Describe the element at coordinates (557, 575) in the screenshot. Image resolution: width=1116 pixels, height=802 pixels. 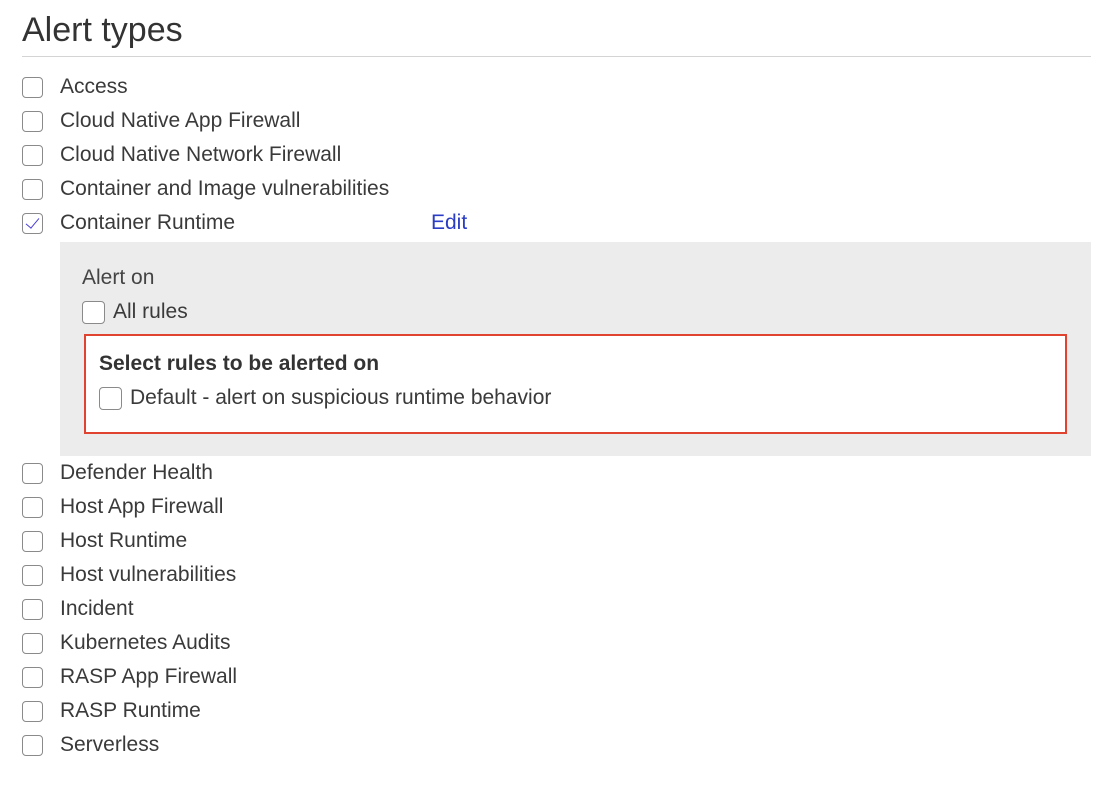
I see `alert-type-row-host-vulnerabilities: Host vulnerabilities` at that location.